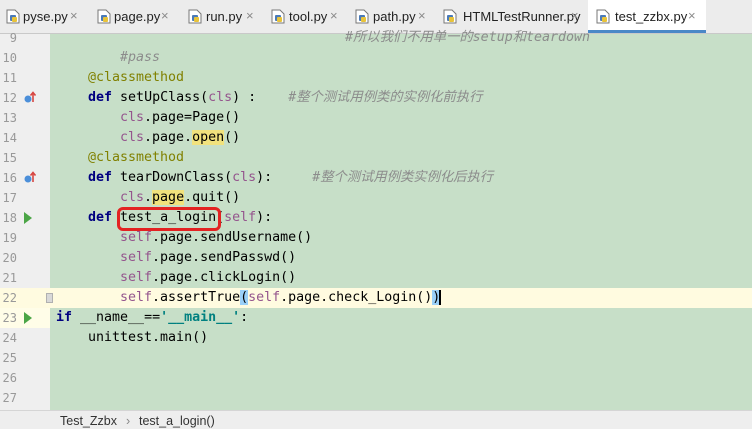 The width and height of the screenshot is (752, 429). Describe the element at coordinates (376, 58) in the screenshot. I see `code-line: 10 #pass` at that location.